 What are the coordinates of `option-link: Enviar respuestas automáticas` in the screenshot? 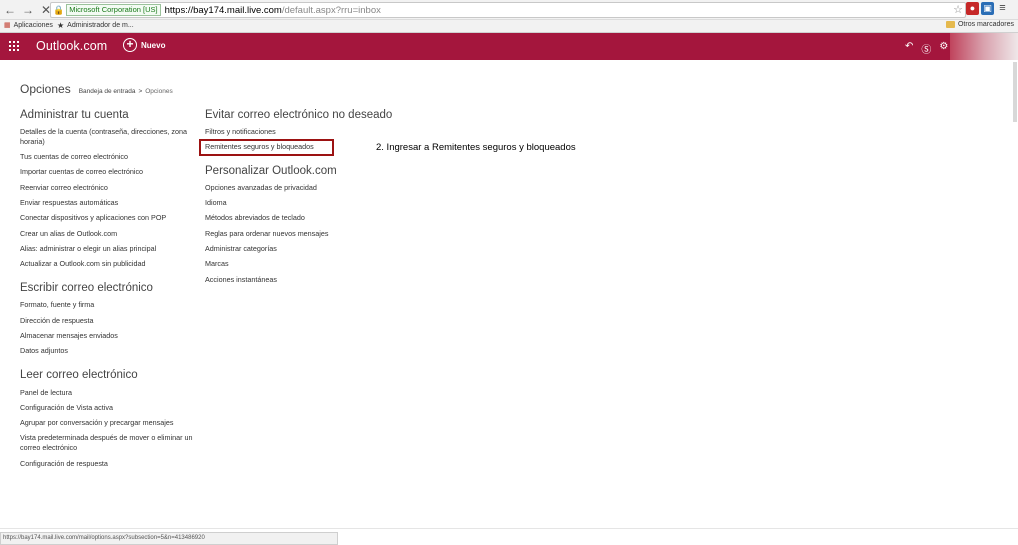 It's located at (69, 203).